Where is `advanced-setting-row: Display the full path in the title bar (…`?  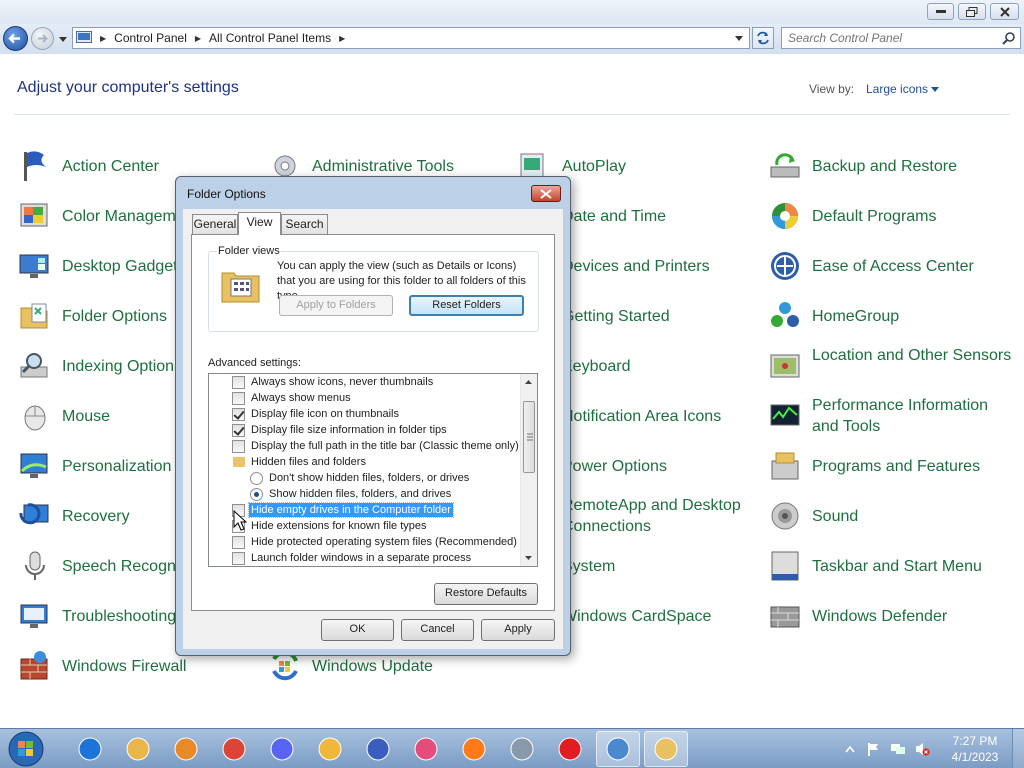 advanced-setting-row: Display the full path in the title bar (… is located at coordinates (365, 446).